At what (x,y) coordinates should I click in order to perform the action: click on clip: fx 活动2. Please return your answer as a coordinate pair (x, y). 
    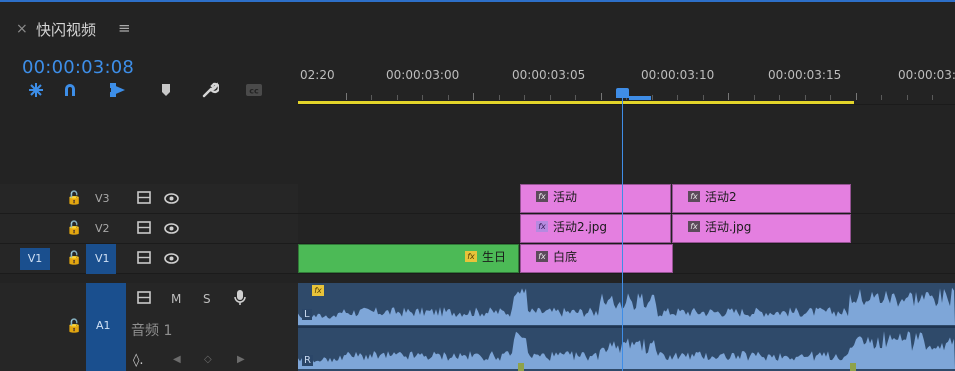
    Looking at the image, I should click on (761, 198).